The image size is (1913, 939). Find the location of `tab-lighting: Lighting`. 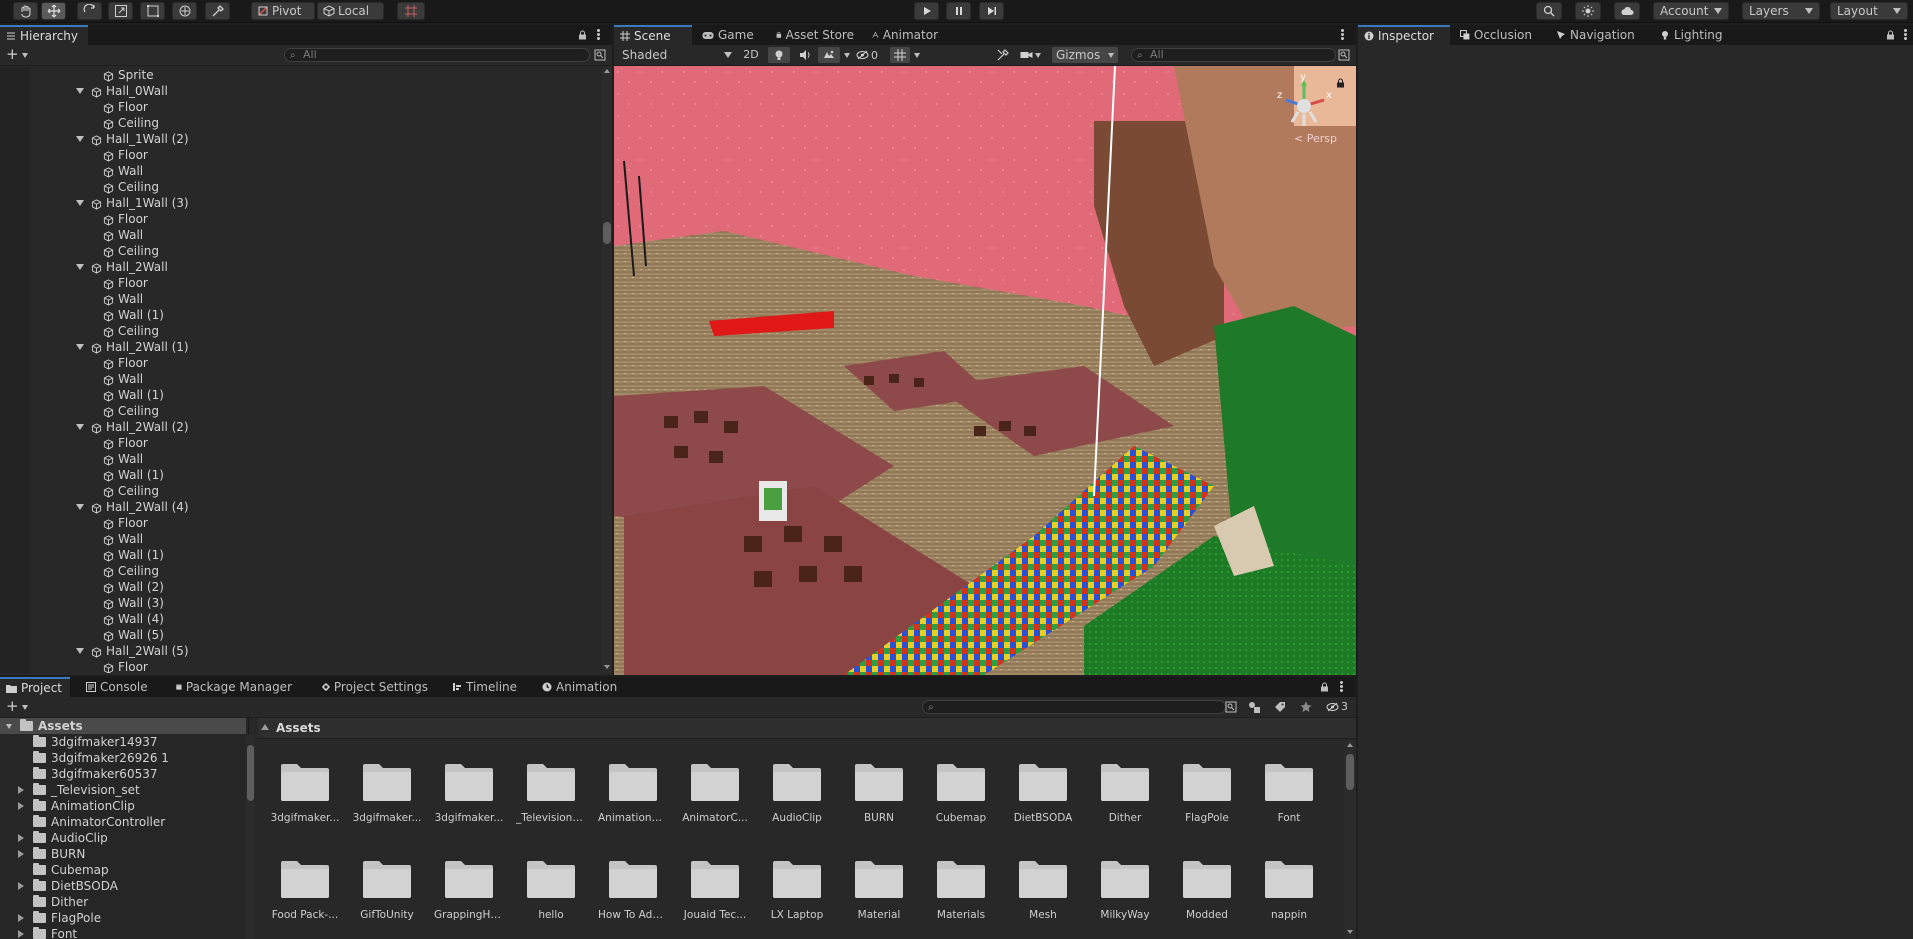

tab-lighting: Lighting is located at coordinates (1694, 35).